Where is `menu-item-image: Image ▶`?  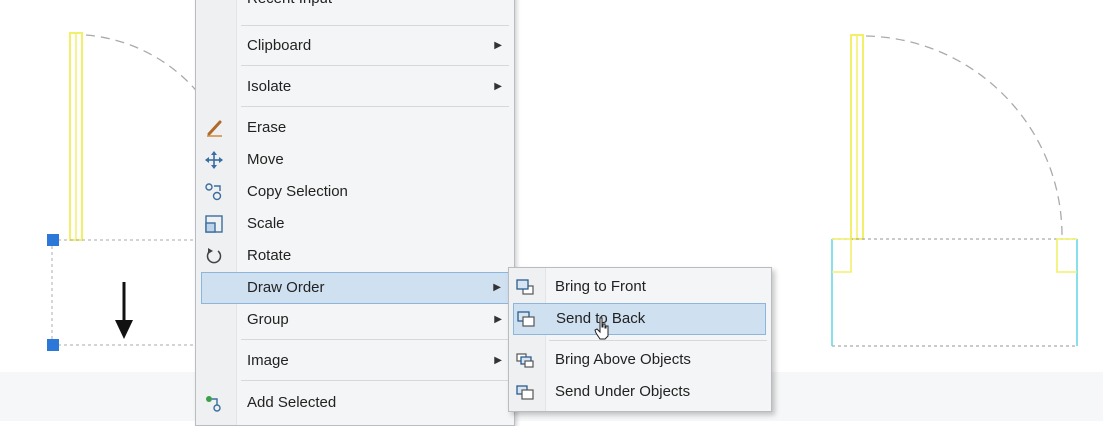 menu-item-image: Image ▶ is located at coordinates (355, 361).